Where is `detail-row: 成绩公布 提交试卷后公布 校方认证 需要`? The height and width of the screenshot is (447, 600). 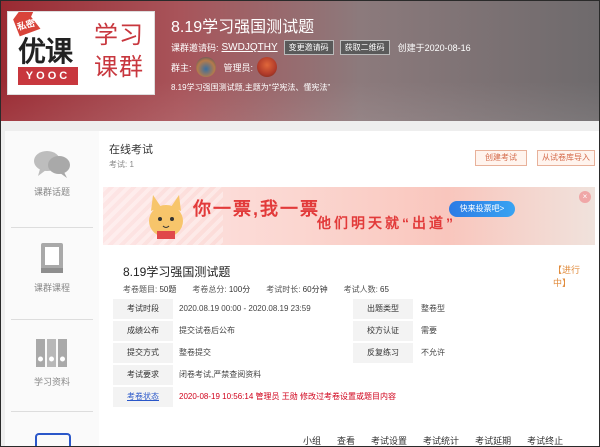
detail-row: 成绩公布 提交试卷后公布 校方认证 需要 is located at coordinates (353, 332).